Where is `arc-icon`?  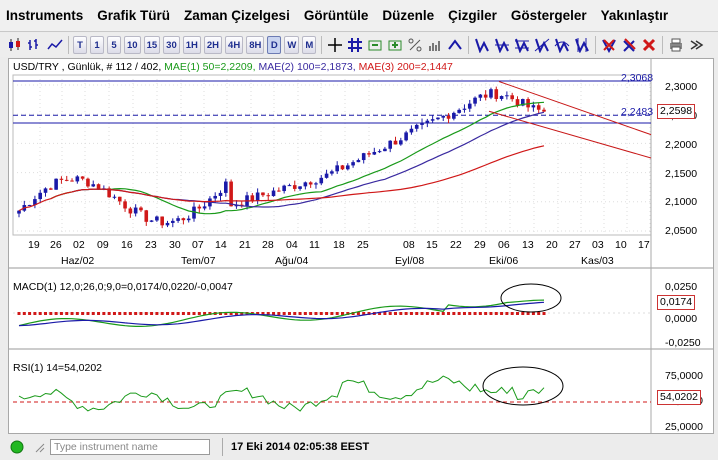
arc-icon is located at coordinates (562, 45).